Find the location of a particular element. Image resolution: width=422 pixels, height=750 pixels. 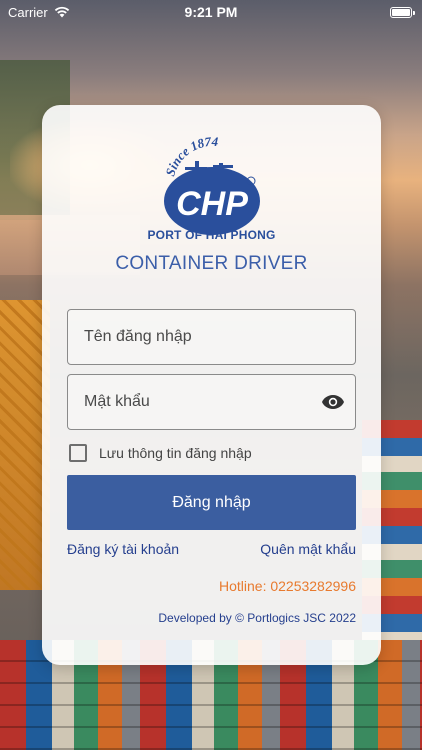

hotline-text: Hotline: 02253282996 is located at coordinates (287, 586).